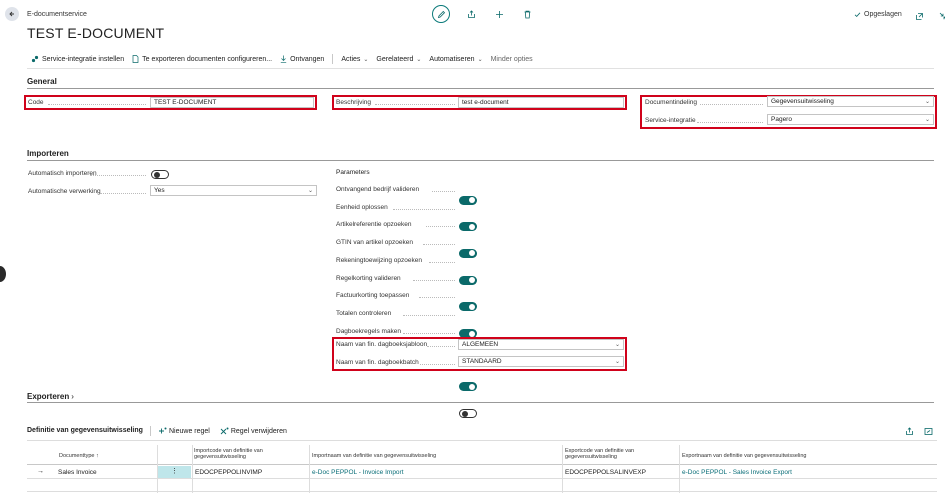 The image size is (945, 498). What do you see at coordinates (85, 430) in the screenshot?
I see `subpage-title: Definitie van gegevensuitwisseling` at bounding box center [85, 430].